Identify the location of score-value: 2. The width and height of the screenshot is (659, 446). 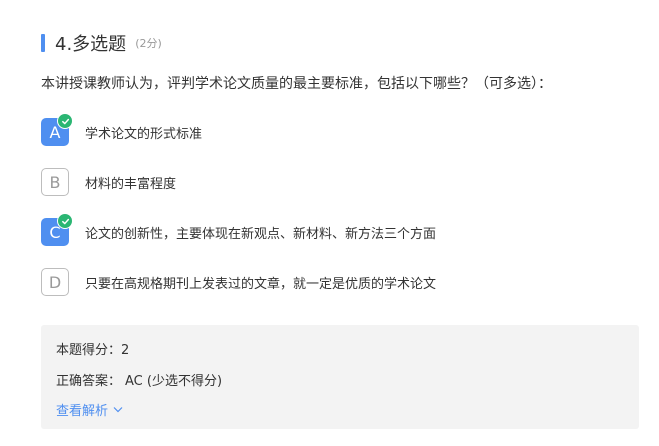
(125, 350).